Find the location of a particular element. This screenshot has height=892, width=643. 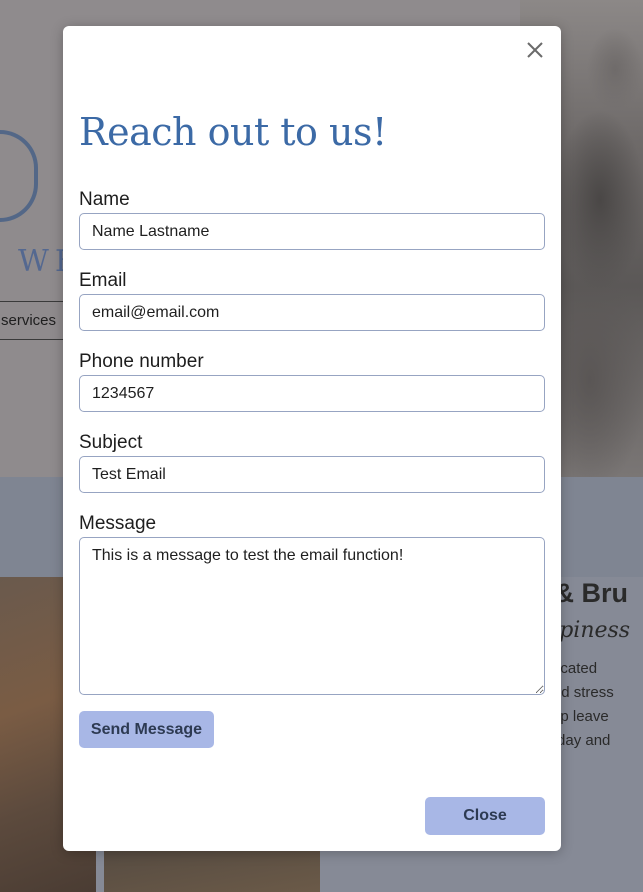

phone-label: Phone number is located at coordinates (141, 361).